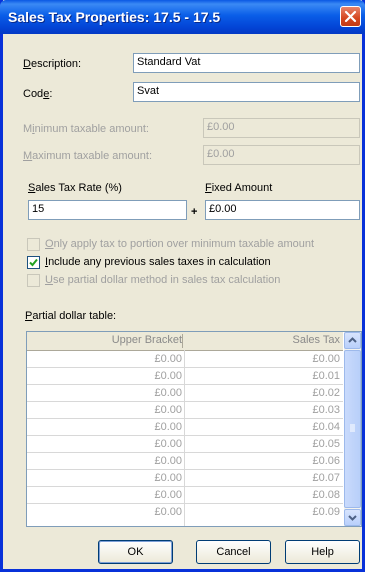 The width and height of the screenshot is (365, 572). What do you see at coordinates (326, 512) in the screenshot?
I see `sales-tax-cell: £0.09` at bounding box center [326, 512].